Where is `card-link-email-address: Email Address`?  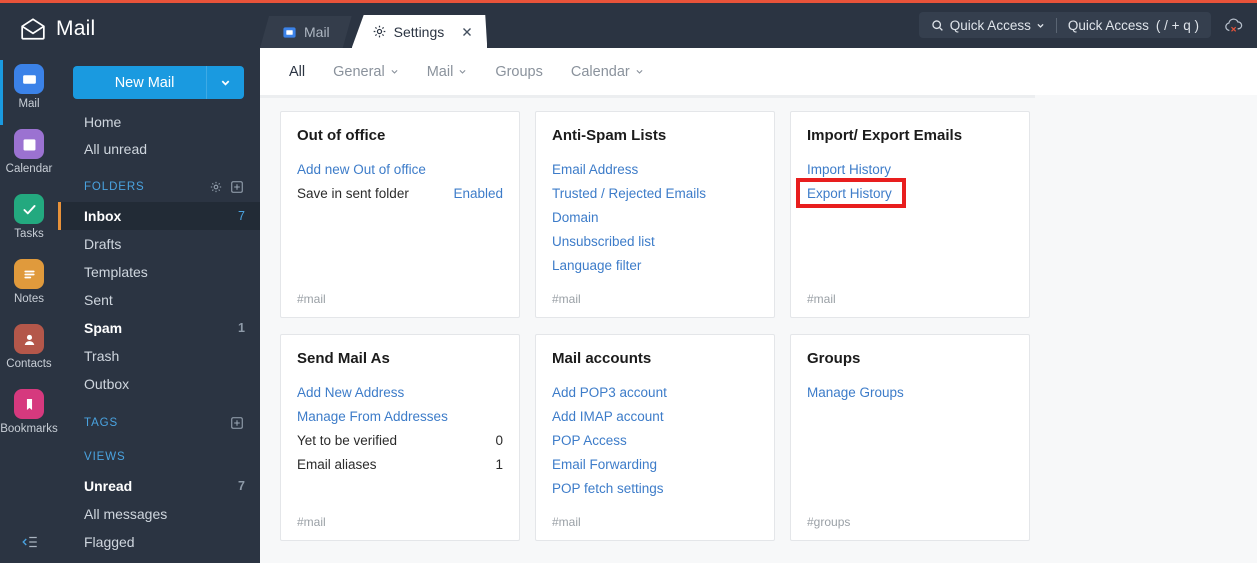 card-link-email-address: Email Address is located at coordinates (655, 169).